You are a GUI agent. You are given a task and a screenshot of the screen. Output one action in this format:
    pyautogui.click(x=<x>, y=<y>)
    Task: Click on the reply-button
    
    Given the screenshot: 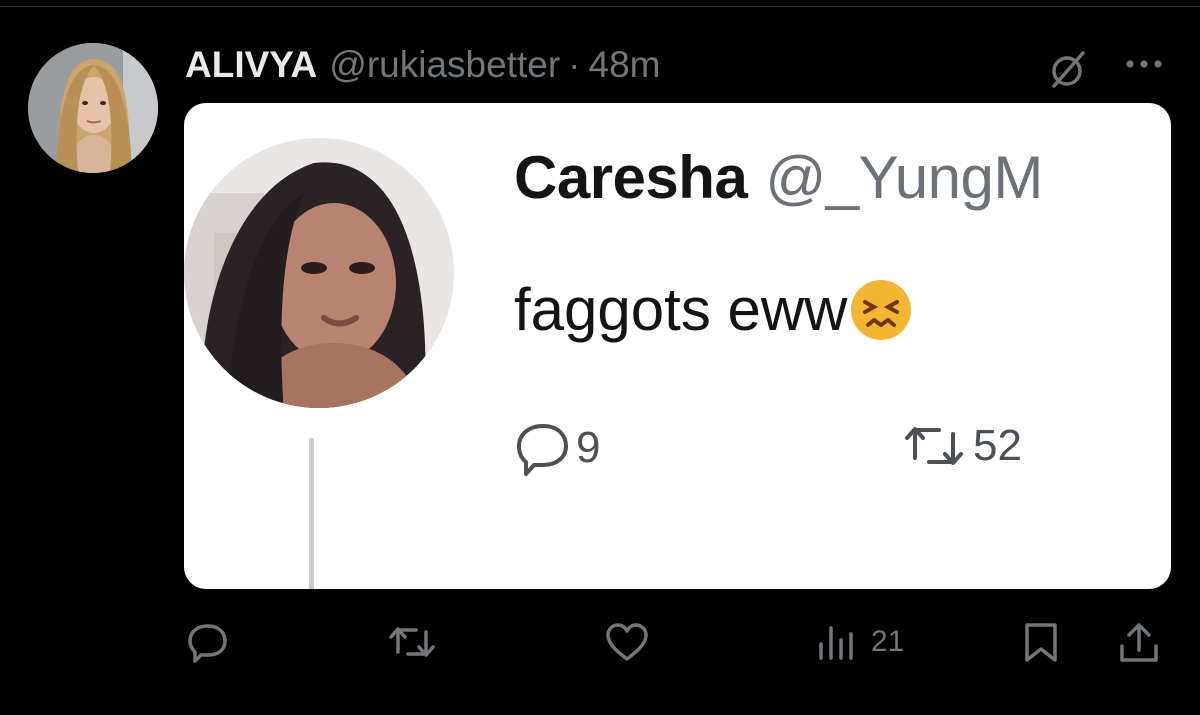 What is the action you would take?
    pyautogui.click(x=208, y=642)
    